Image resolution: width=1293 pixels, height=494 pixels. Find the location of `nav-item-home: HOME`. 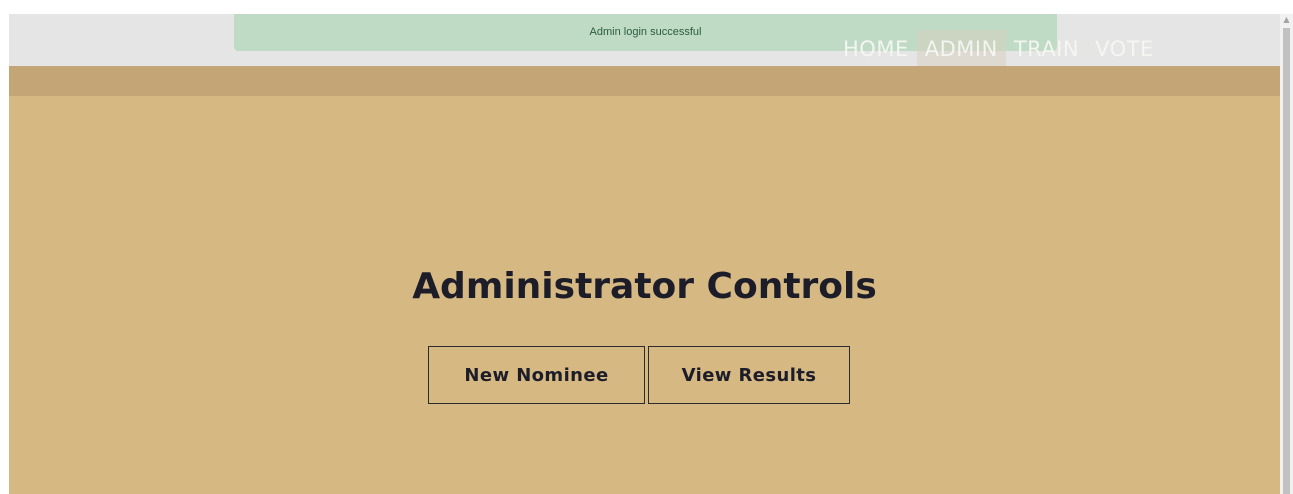

nav-item-home: HOME is located at coordinates (876, 48).